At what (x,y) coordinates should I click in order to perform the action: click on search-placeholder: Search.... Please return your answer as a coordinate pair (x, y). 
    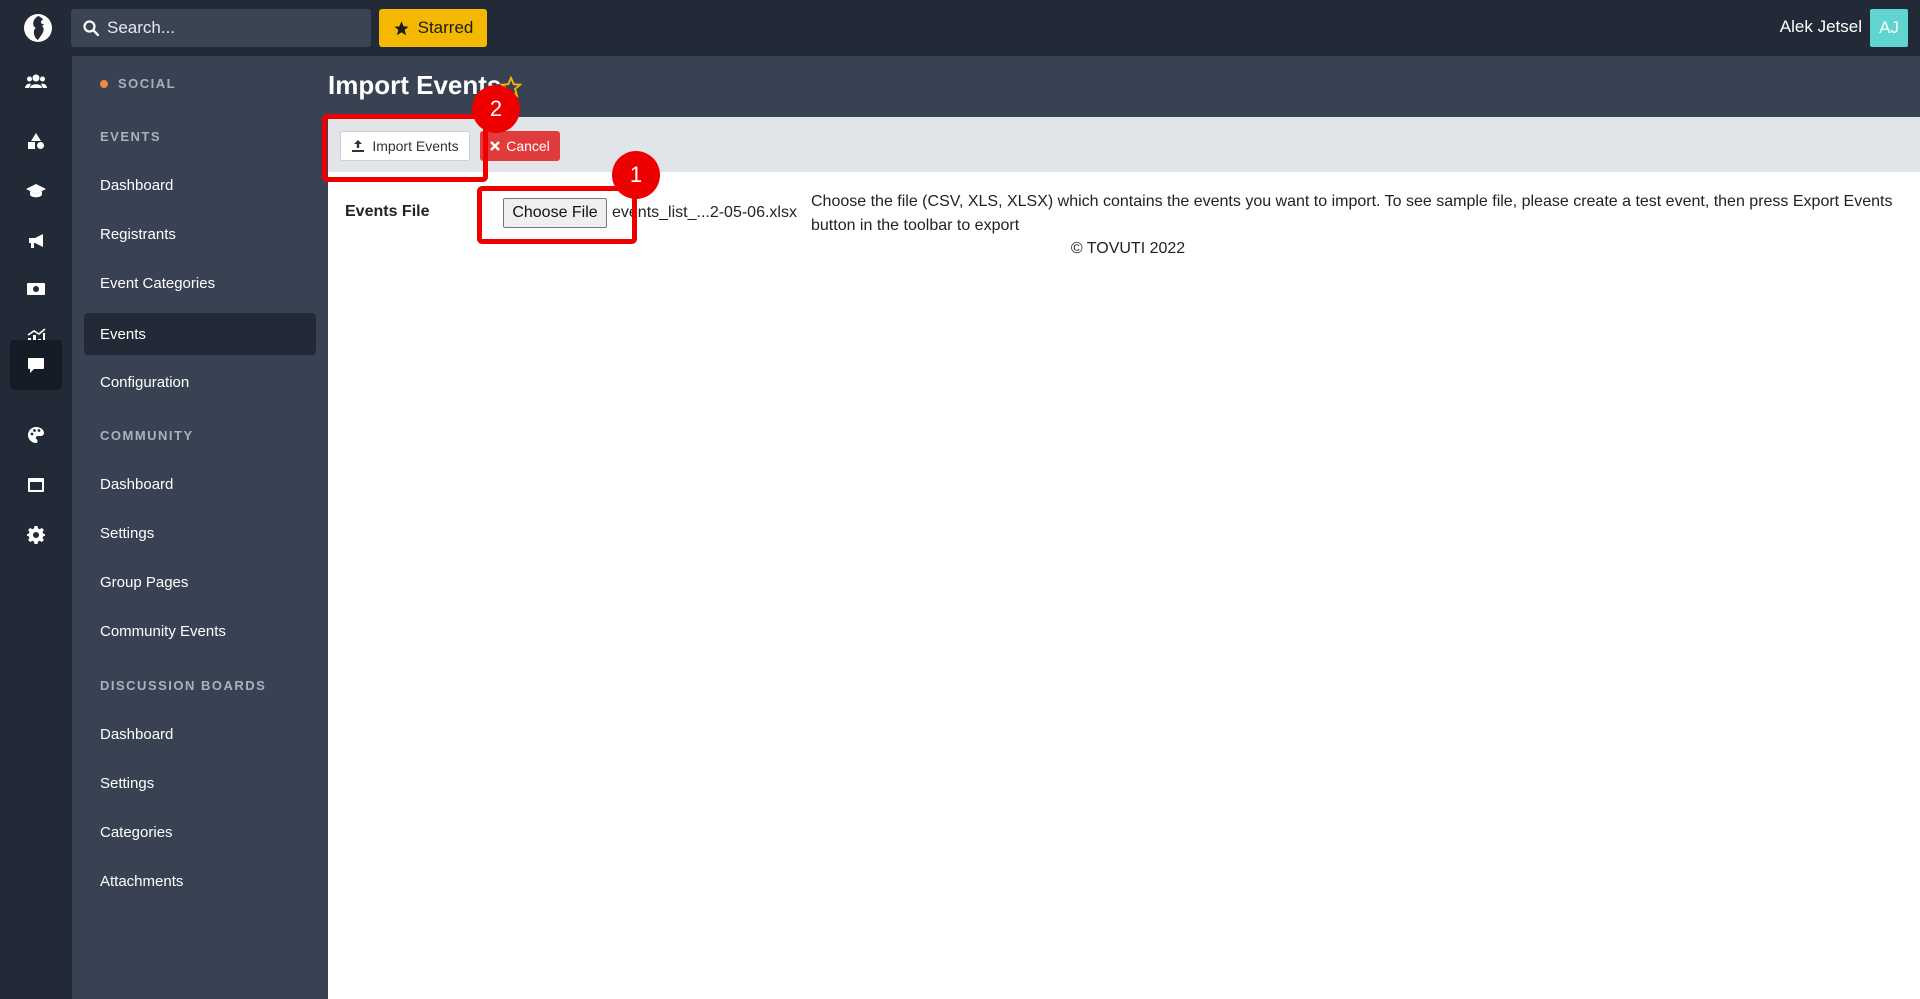
    Looking at the image, I should click on (141, 27).